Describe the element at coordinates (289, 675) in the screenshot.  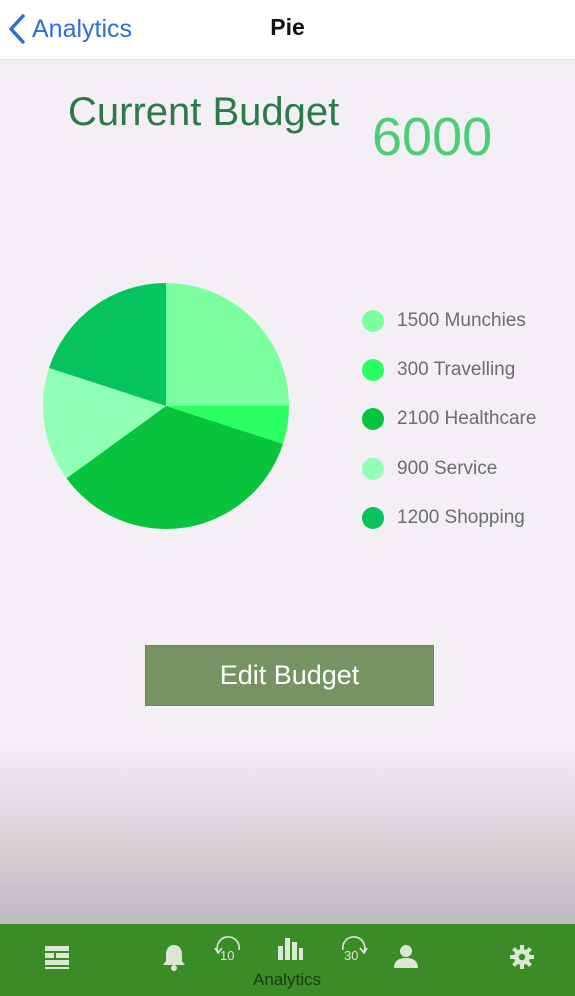
I see `edit-budget-button: Edit Budget` at that location.